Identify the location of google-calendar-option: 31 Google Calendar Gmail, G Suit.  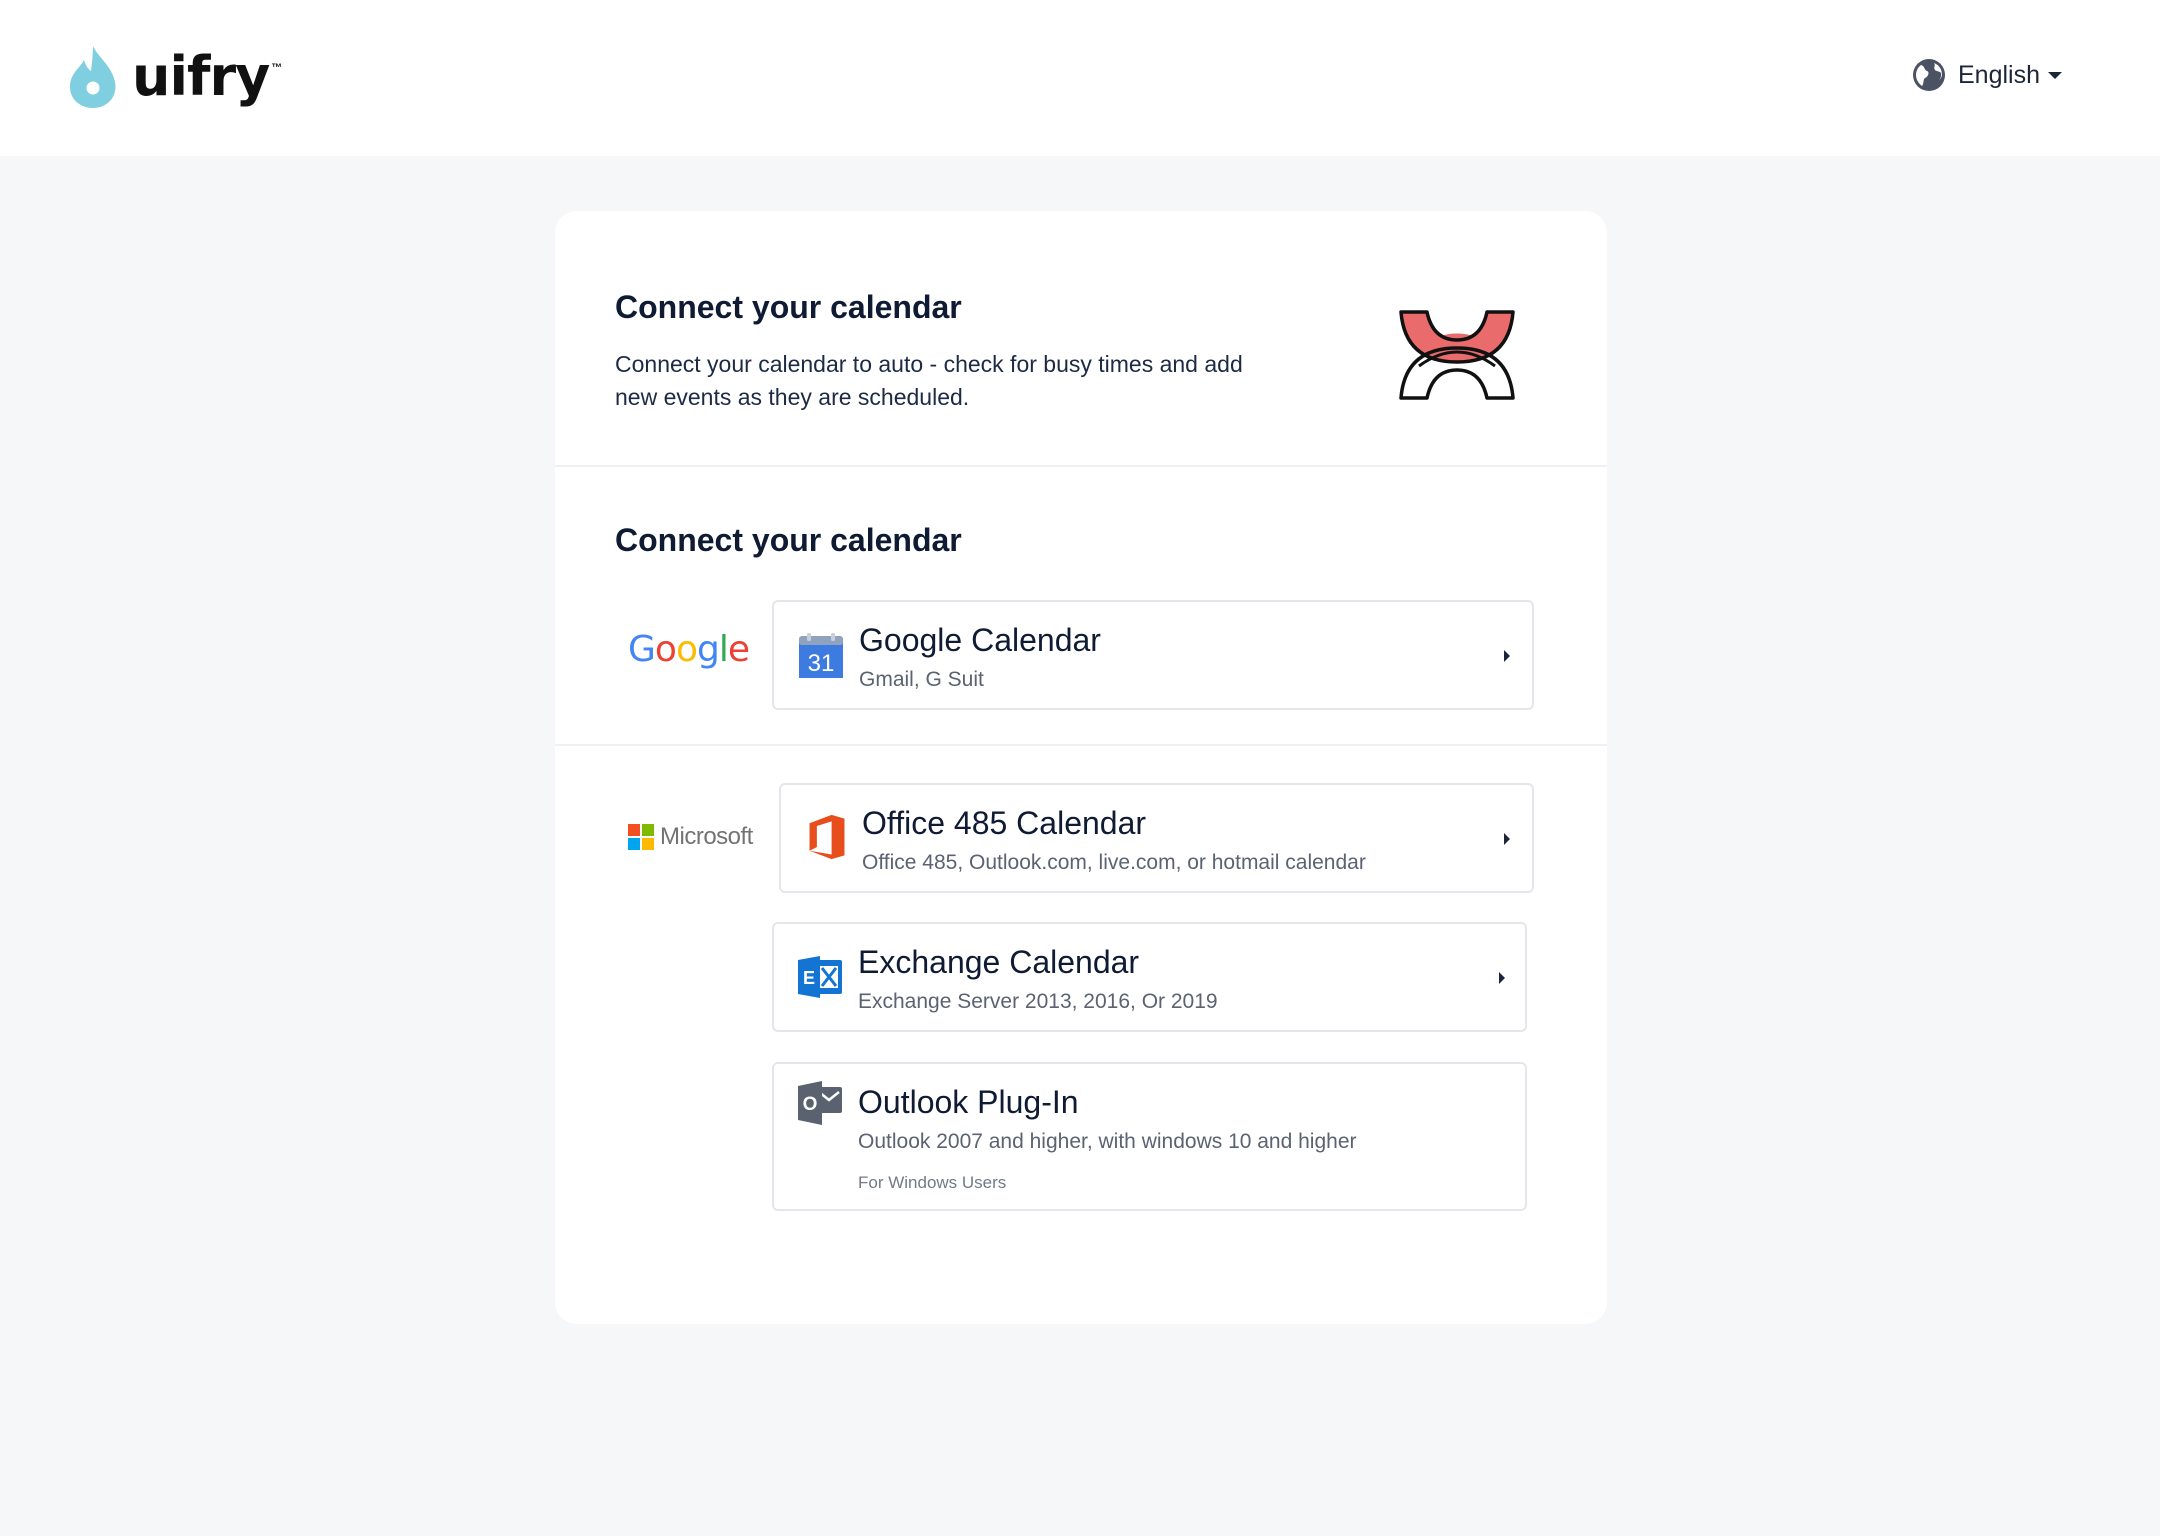
(1153, 655).